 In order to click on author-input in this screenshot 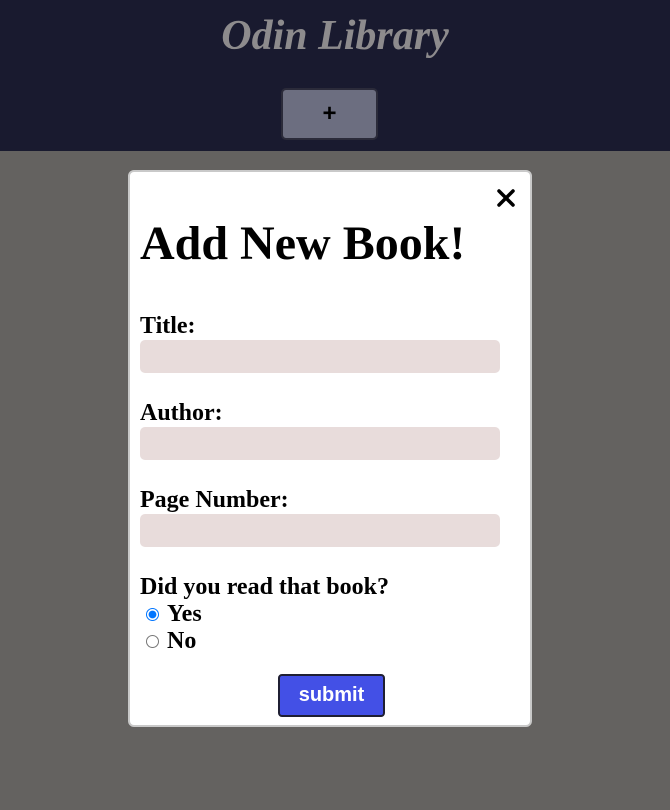, I will do `click(320, 443)`.